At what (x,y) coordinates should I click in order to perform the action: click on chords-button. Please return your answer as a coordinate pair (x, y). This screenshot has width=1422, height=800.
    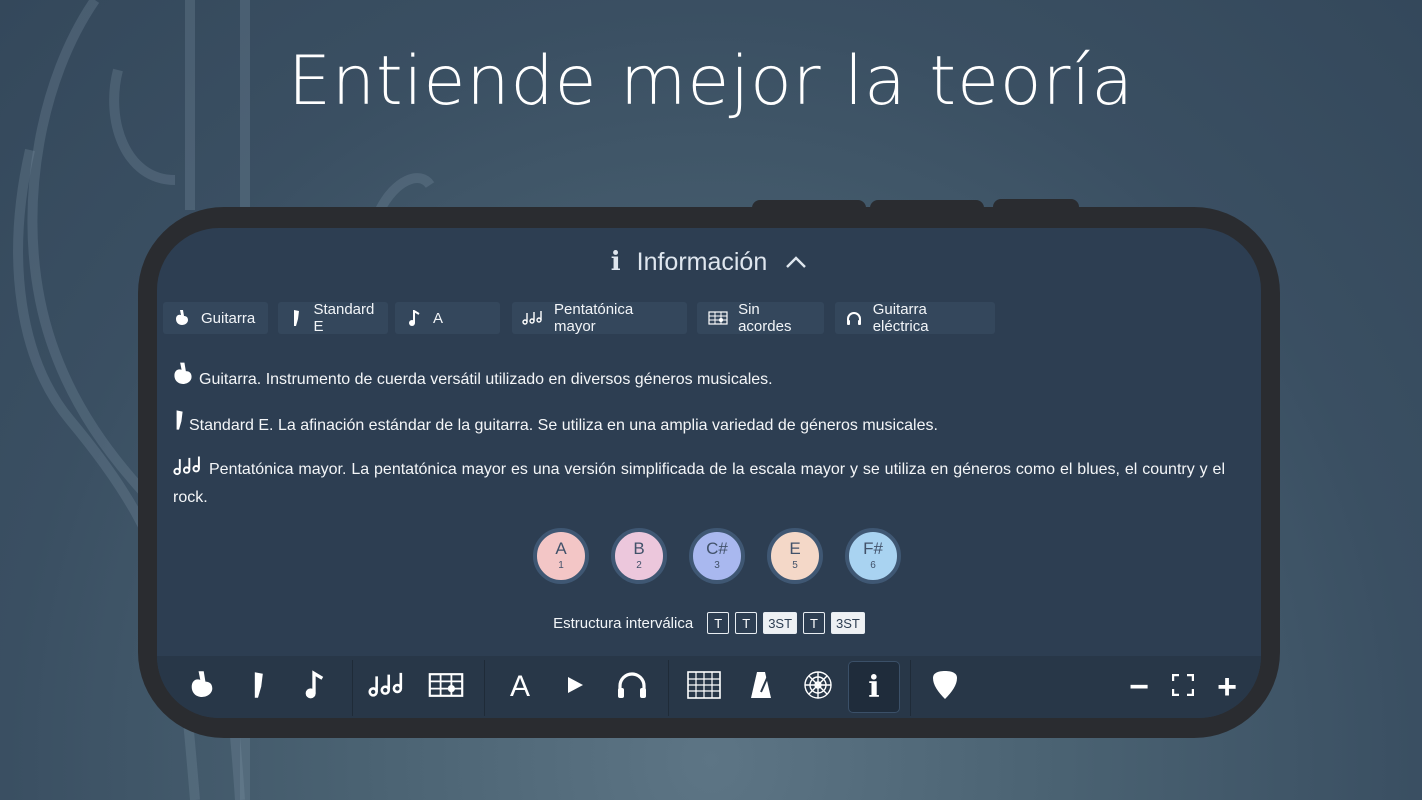
    Looking at the image, I should click on (446, 687).